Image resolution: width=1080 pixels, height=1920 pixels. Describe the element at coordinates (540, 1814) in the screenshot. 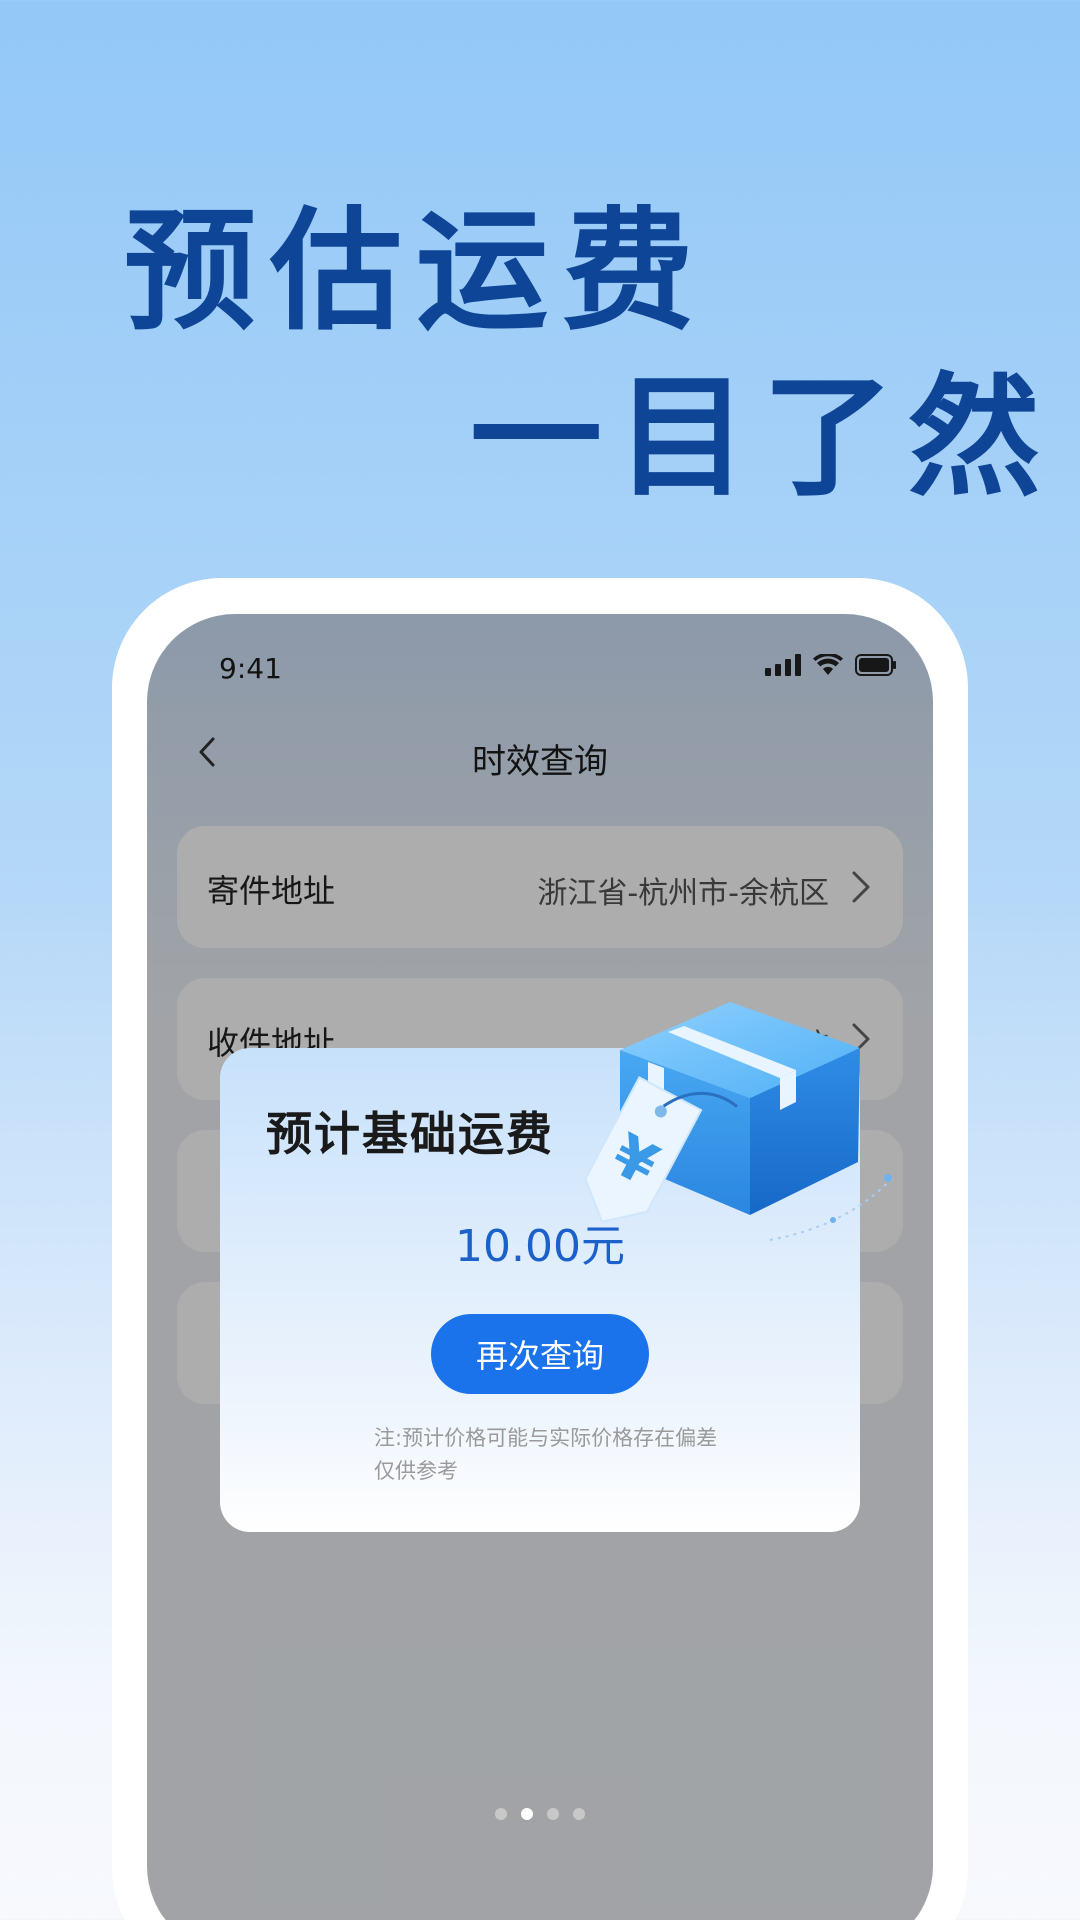

I see `page-indicator` at that location.